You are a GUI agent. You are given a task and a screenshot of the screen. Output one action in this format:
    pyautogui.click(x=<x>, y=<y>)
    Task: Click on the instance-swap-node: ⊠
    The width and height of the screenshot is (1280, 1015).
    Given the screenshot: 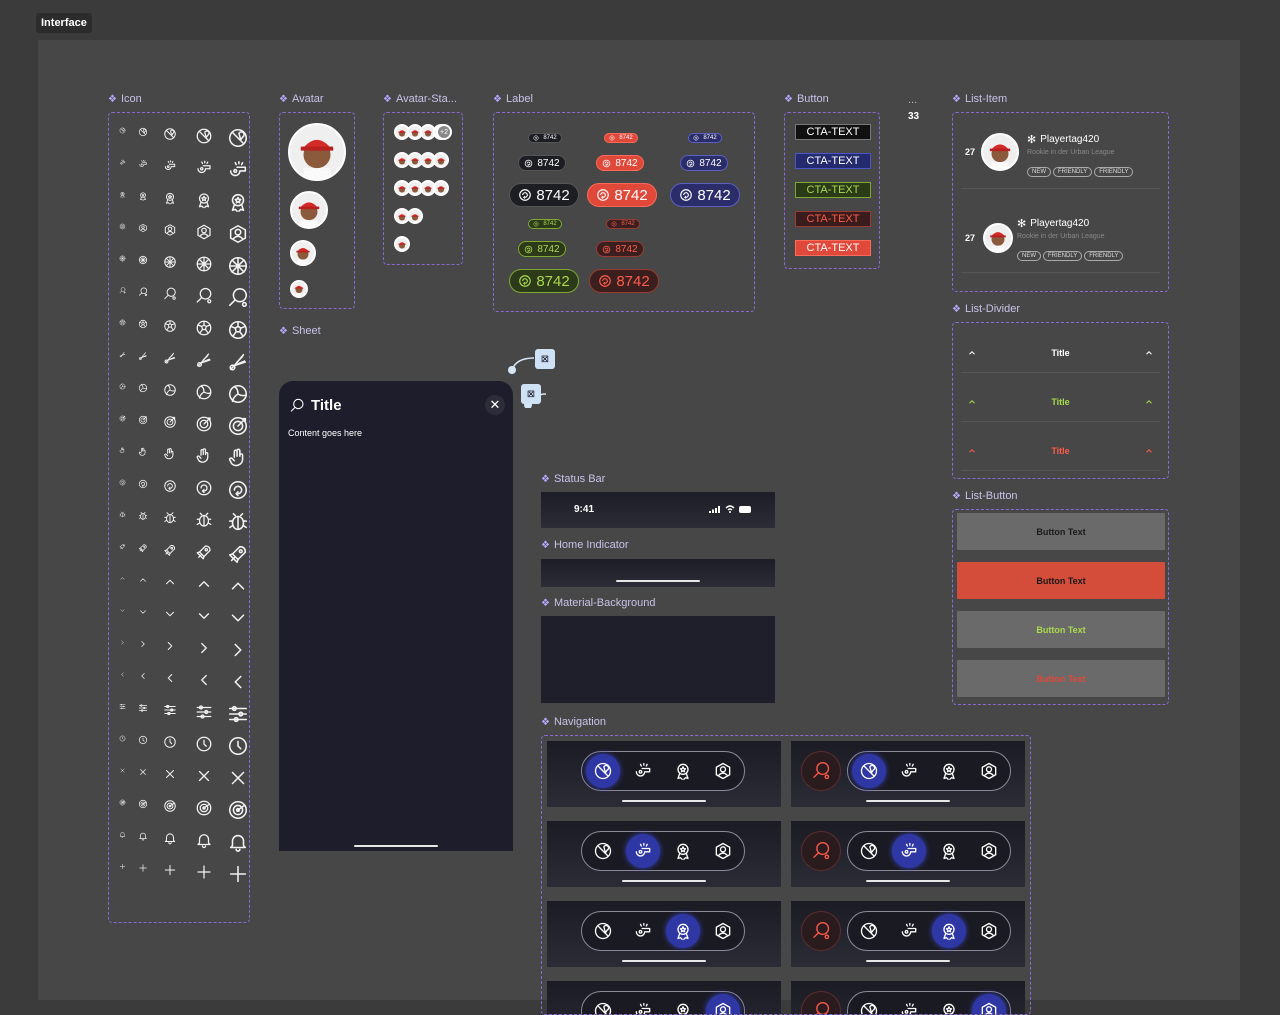 What is the action you would take?
    pyautogui.click(x=531, y=394)
    